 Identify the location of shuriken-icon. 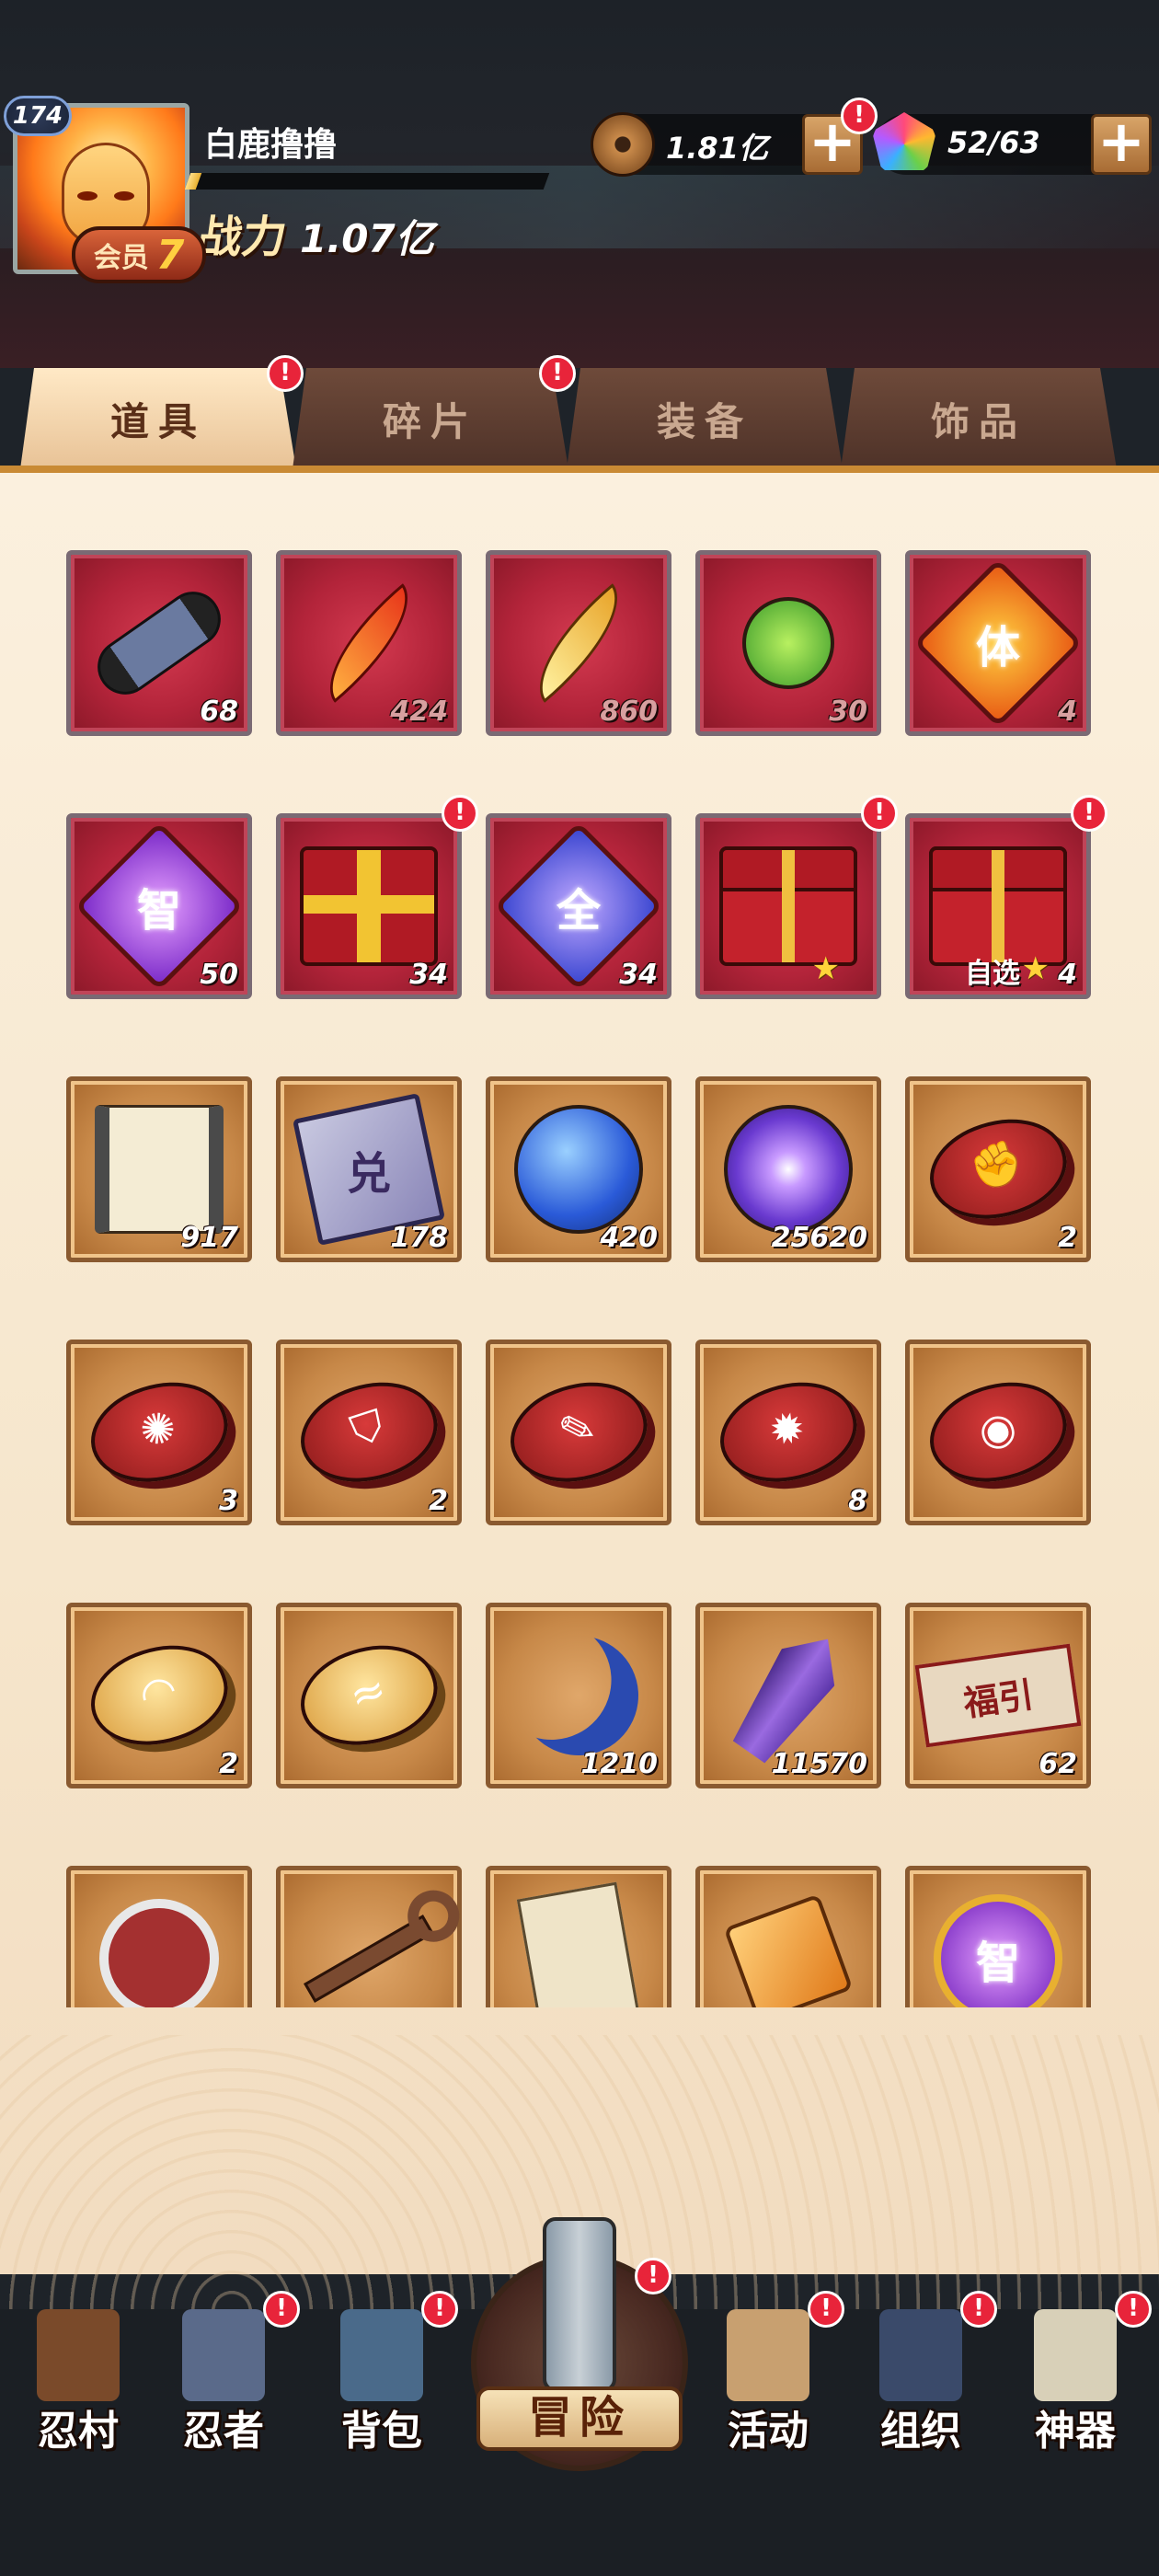
(159, 1938).